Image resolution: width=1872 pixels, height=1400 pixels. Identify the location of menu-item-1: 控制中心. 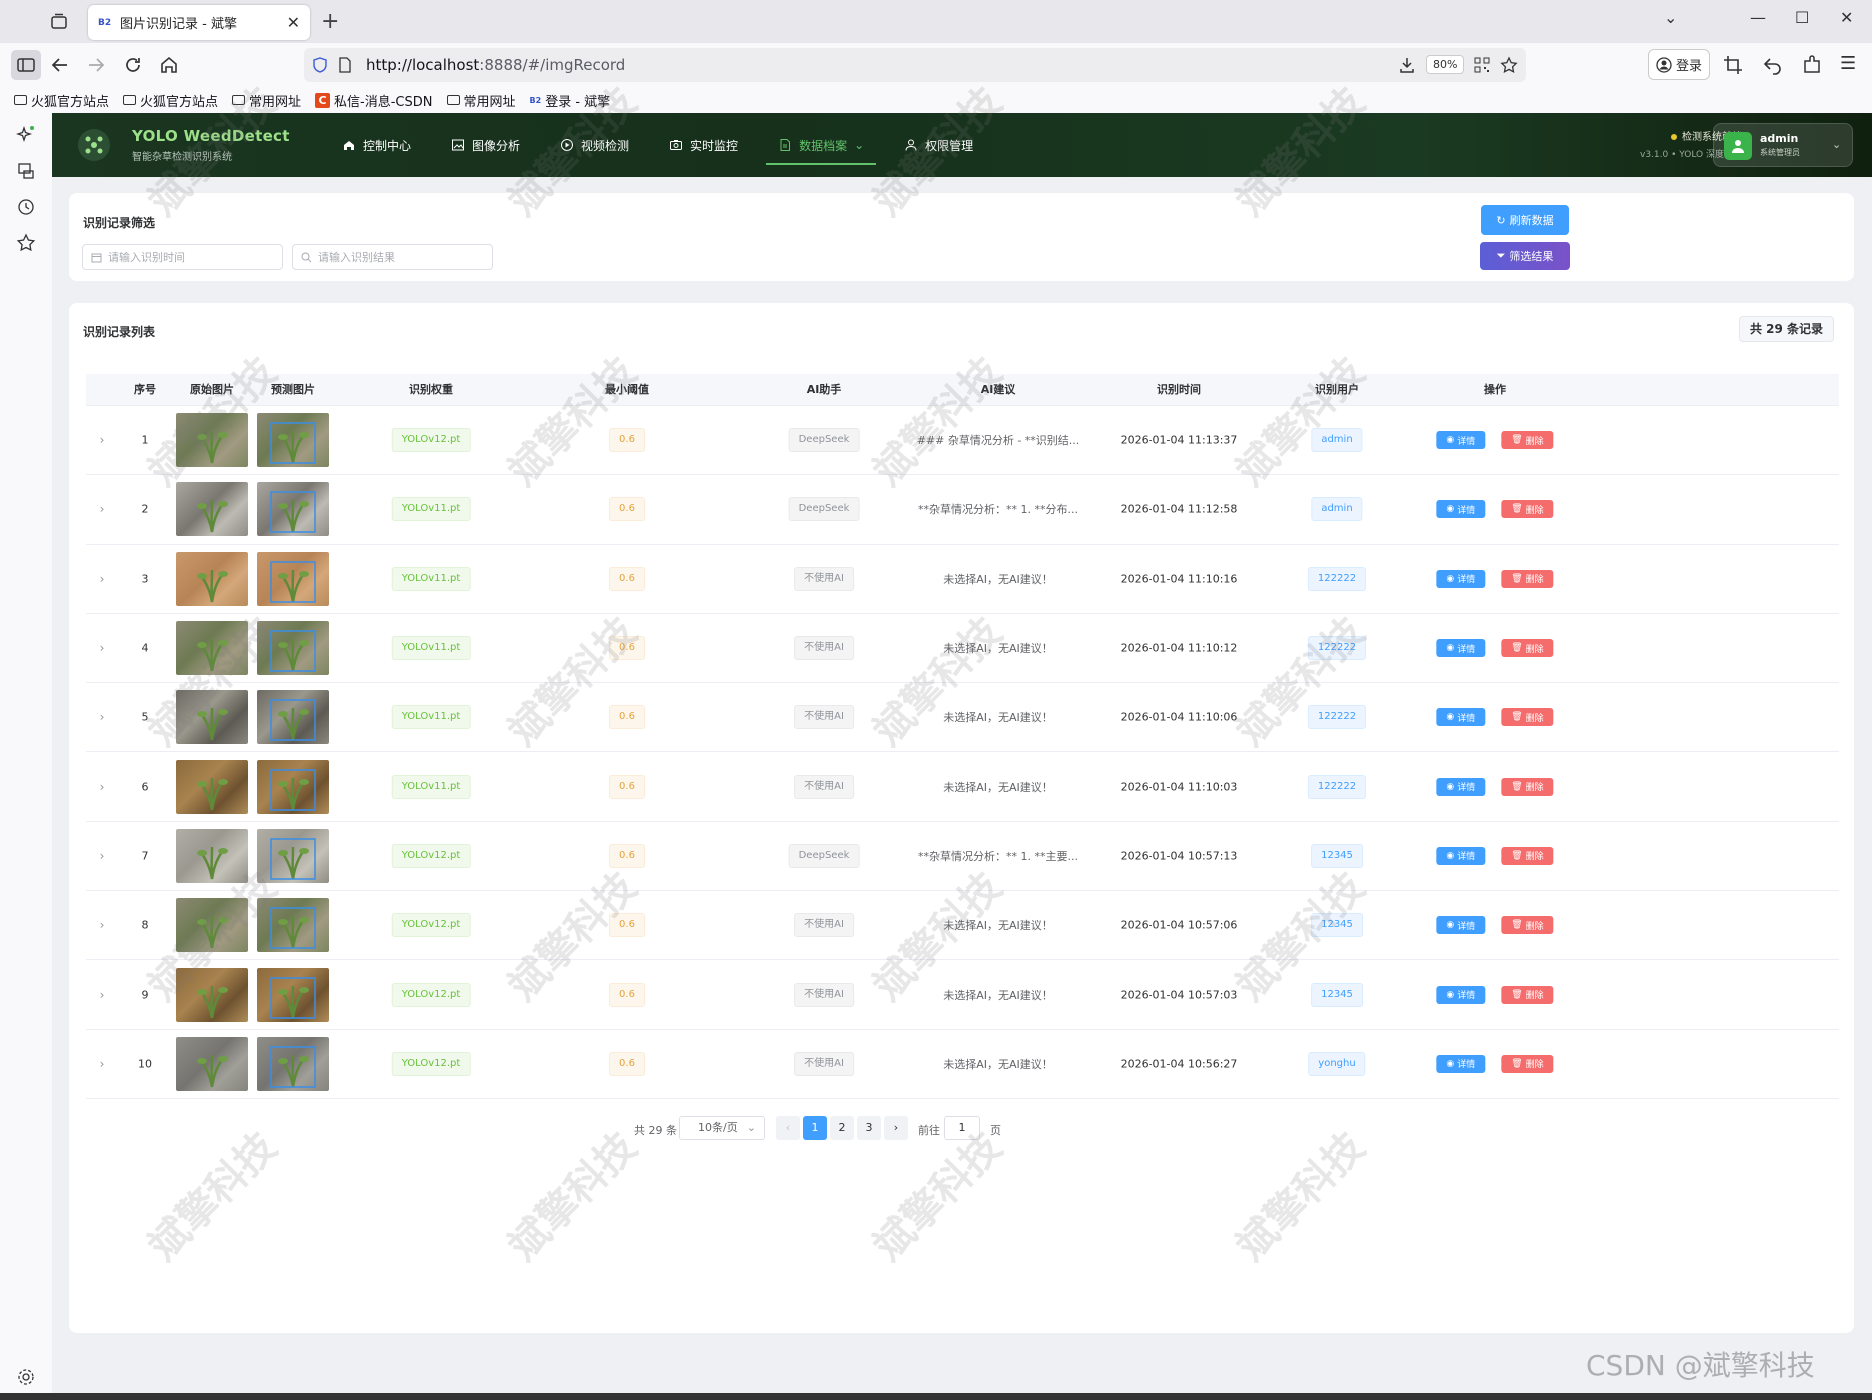
(376, 145).